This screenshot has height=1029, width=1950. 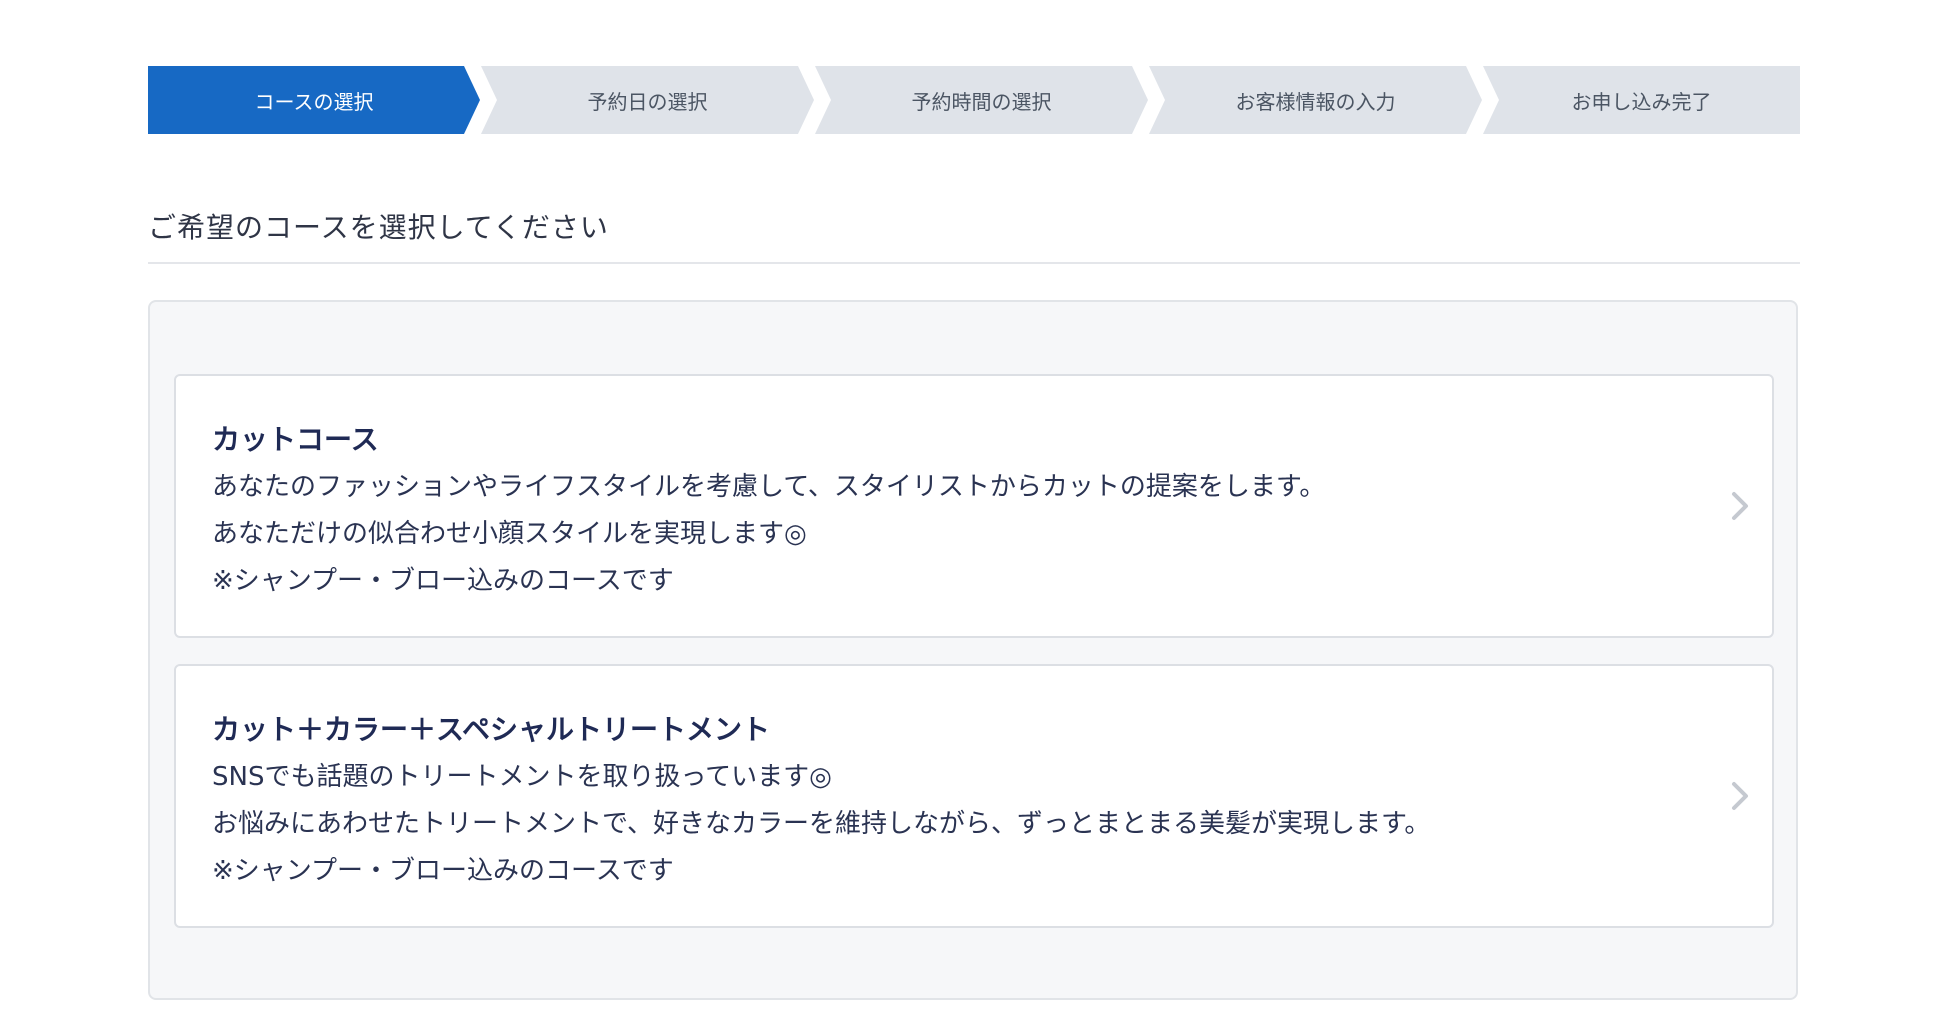 What do you see at coordinates (509, 534) in the screenshot?
I see `course-description-line: あなただけの似合わせ小顔スタイルを実現します◎` at bounding box center [509, 534].